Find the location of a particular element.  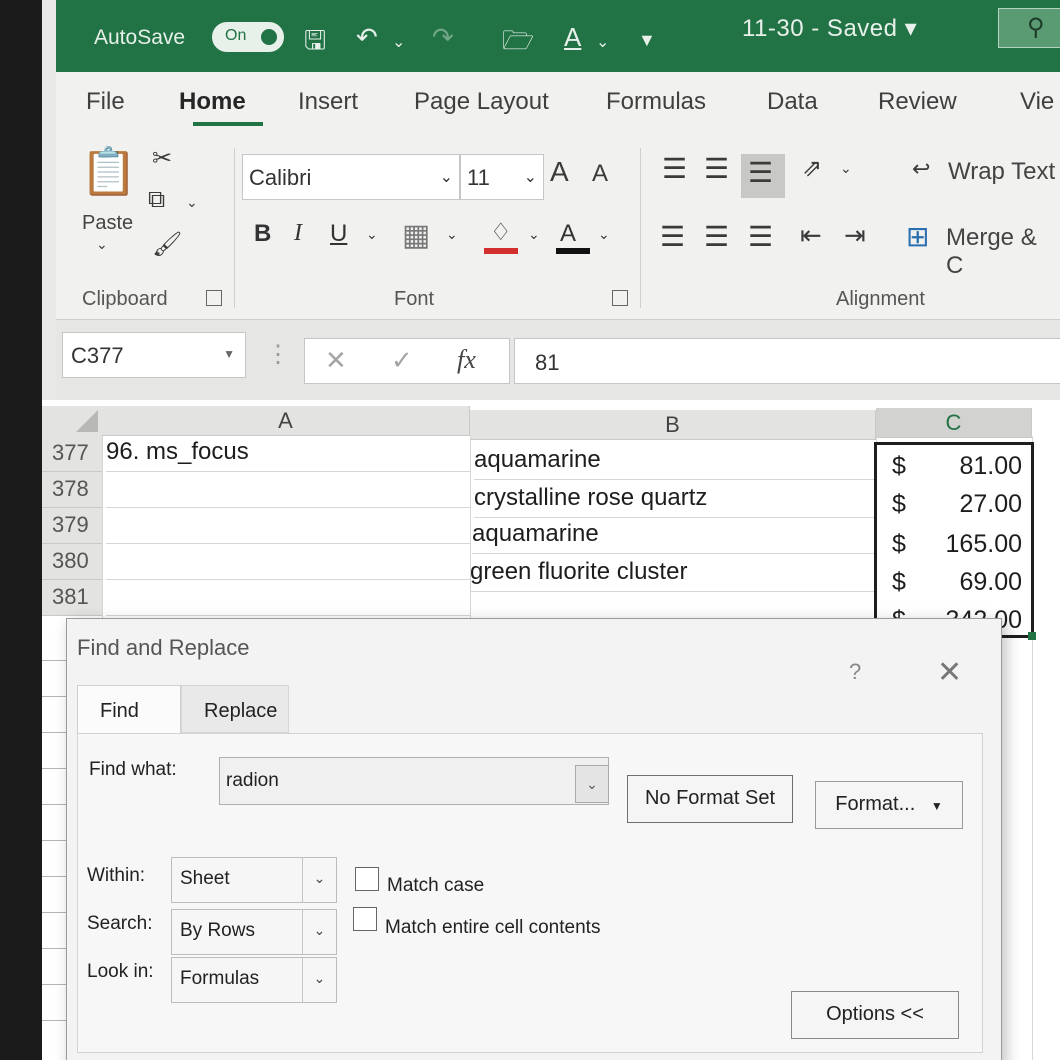

tab-data: Data is located at coordinates (792, 102).